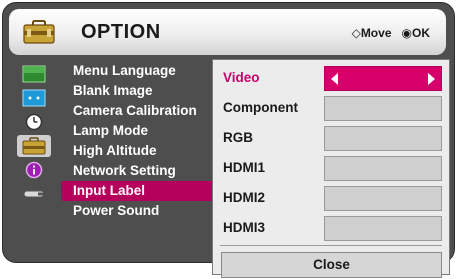 This screenshot has height=279, width=459. What do you see at coordinates (406, 33) in the screenshot?
I see `ok-icon: ◉` at bounding box center [406, 33].